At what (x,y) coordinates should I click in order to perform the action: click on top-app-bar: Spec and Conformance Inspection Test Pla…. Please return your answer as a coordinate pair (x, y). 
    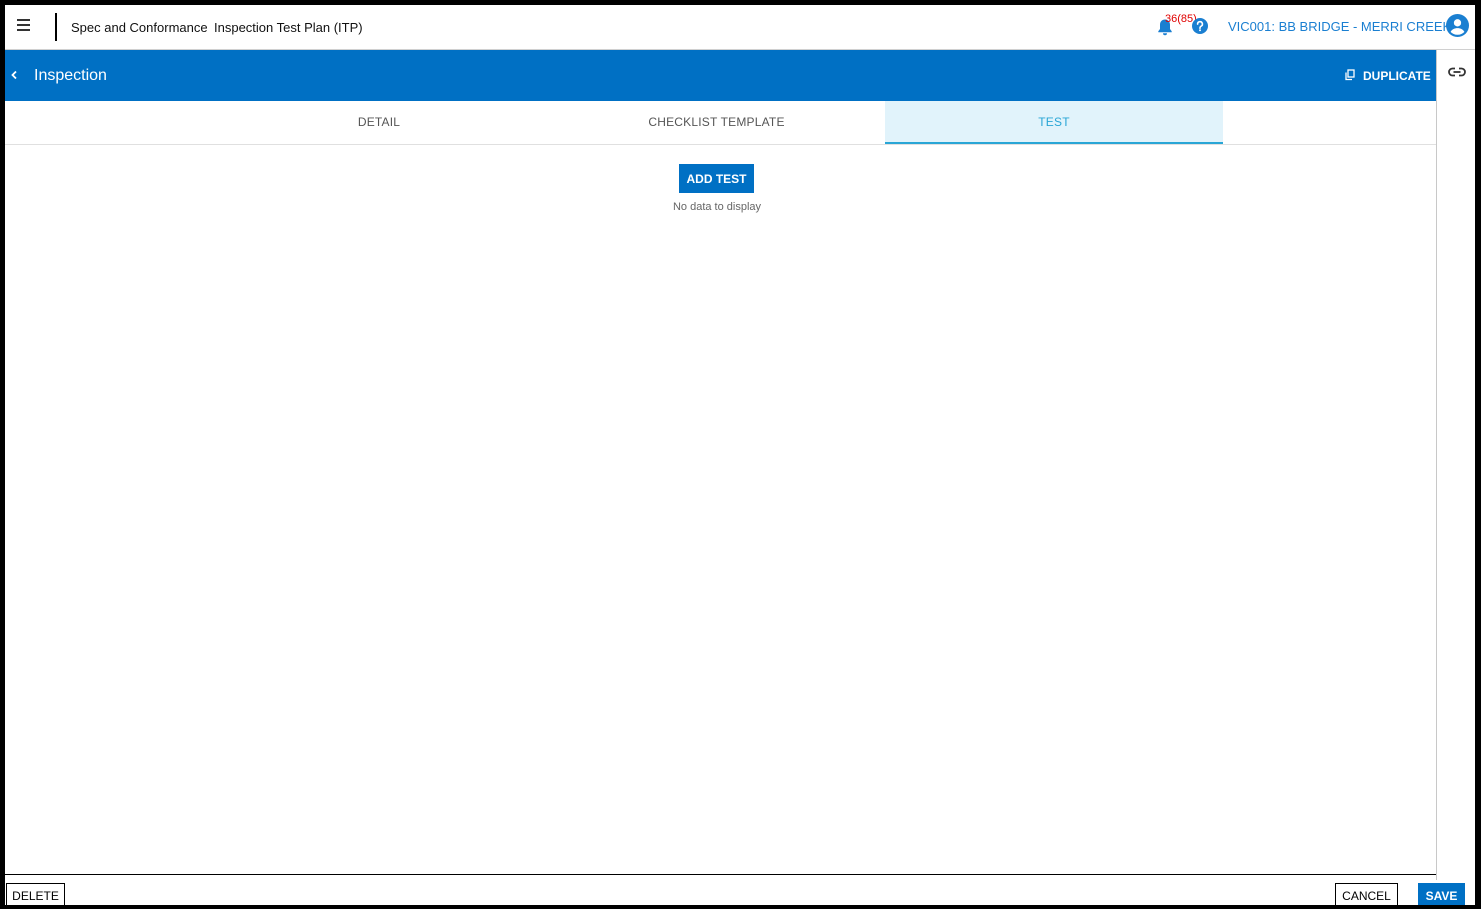
    Looking at the image, I should click on (740, 27).